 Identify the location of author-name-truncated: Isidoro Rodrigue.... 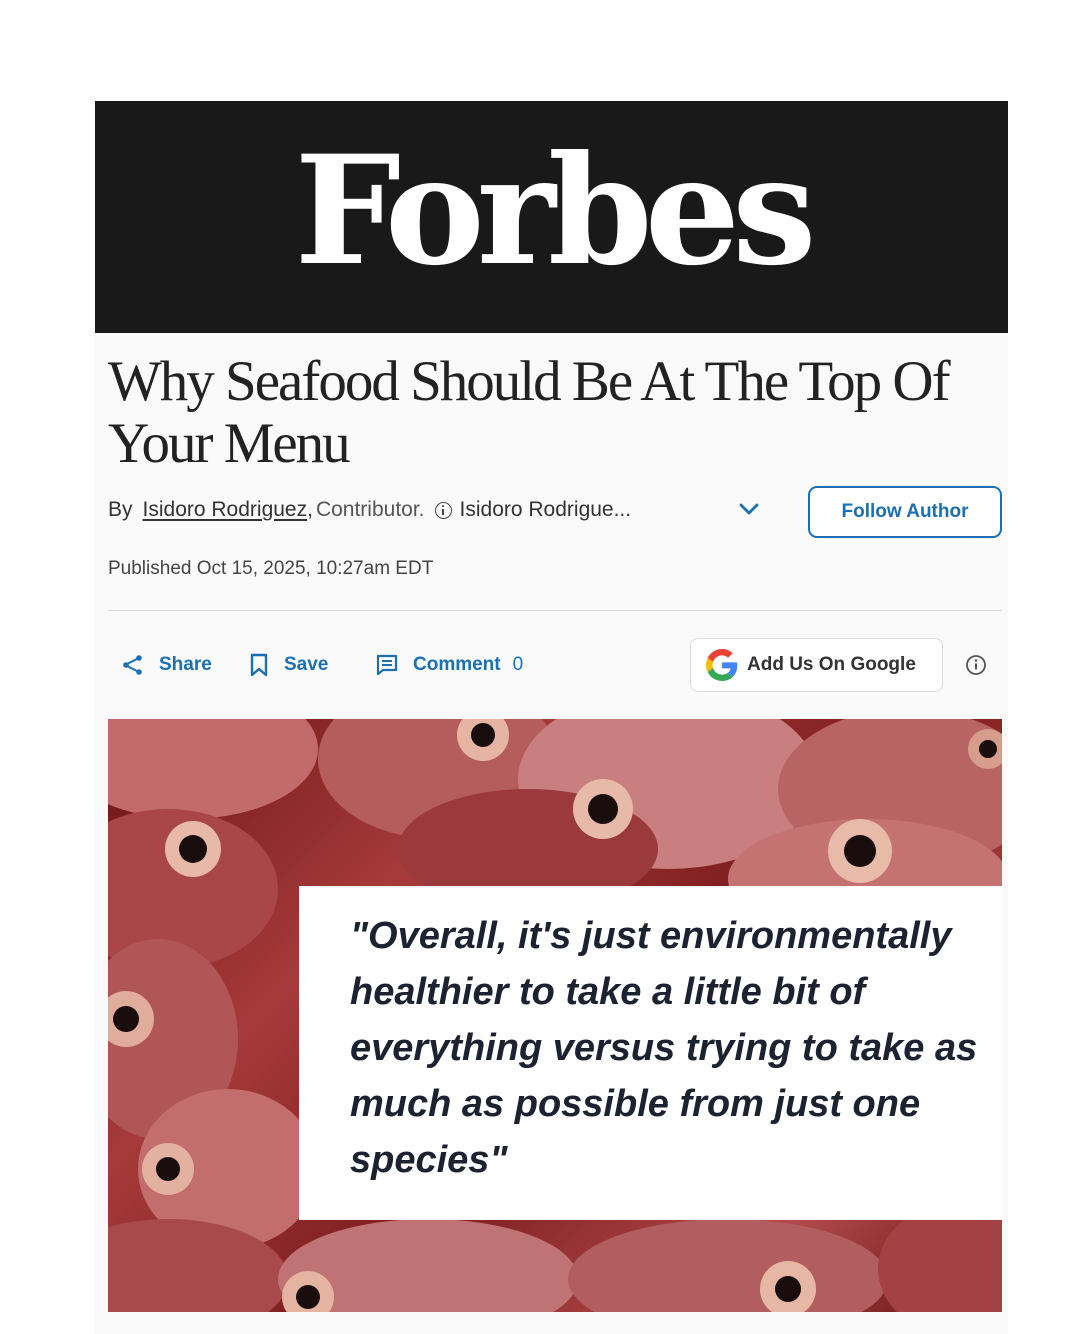
(545, 509).